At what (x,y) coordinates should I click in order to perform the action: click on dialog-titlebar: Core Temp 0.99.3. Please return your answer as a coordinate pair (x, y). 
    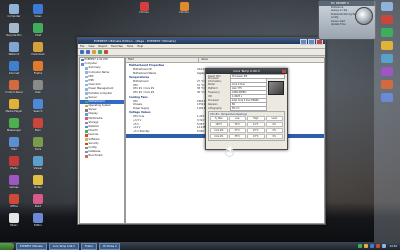
    Looking at the image, I should click on (246, 71).